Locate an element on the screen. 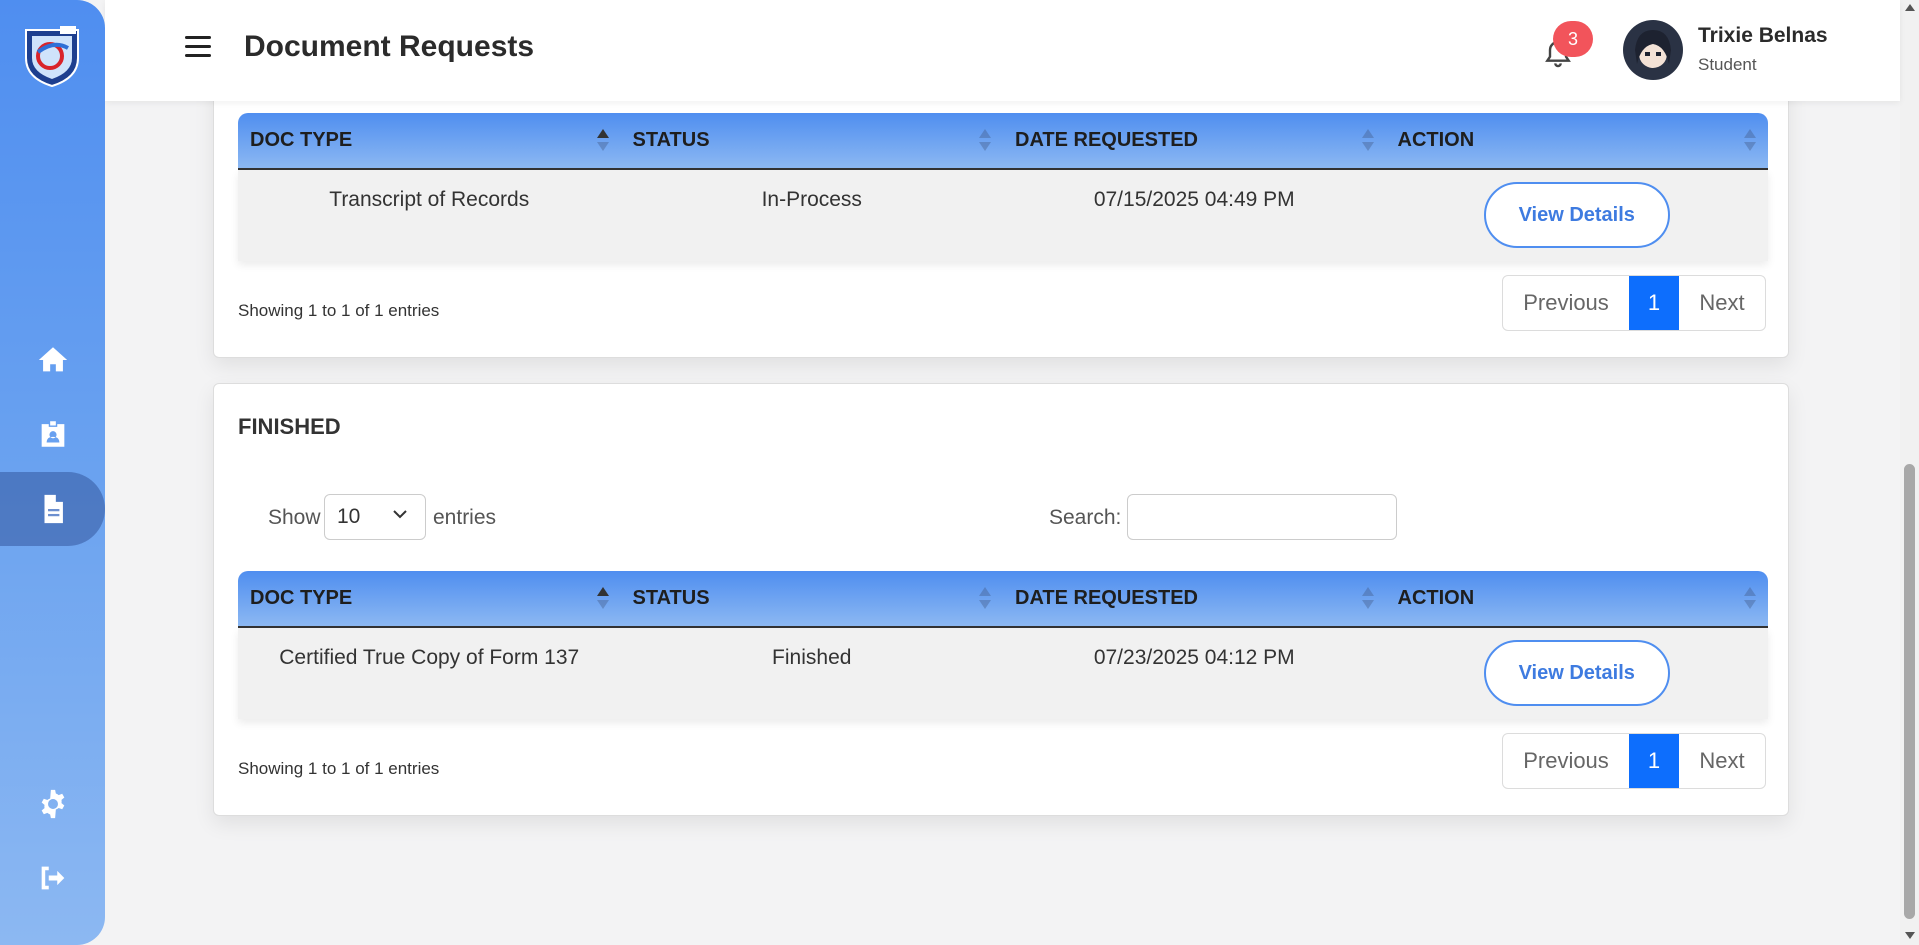 This screenshot has height=945, width=1919. gear-icon is located at coordinates (52, 804).